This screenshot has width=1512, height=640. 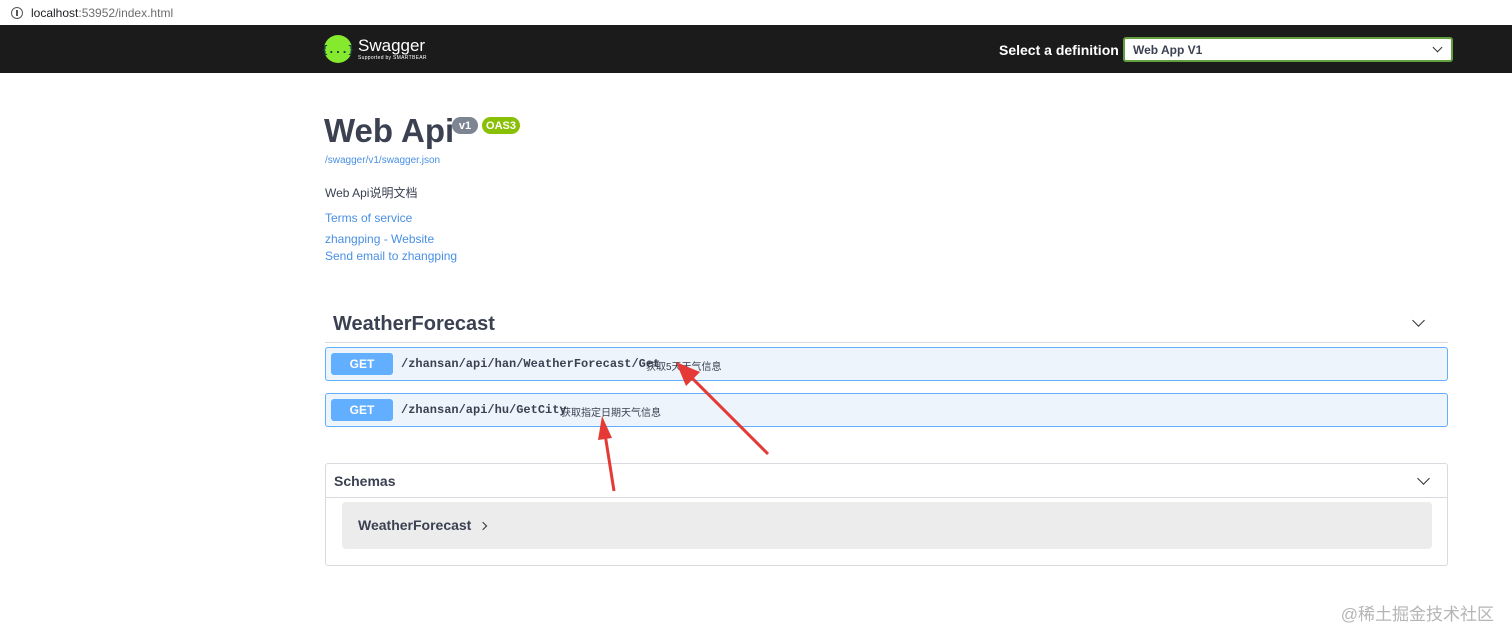 What do you see at coordinates (886, 481) in the screenshot?
I see `schemas-header: Schemas` at bounding box center [886, 481].